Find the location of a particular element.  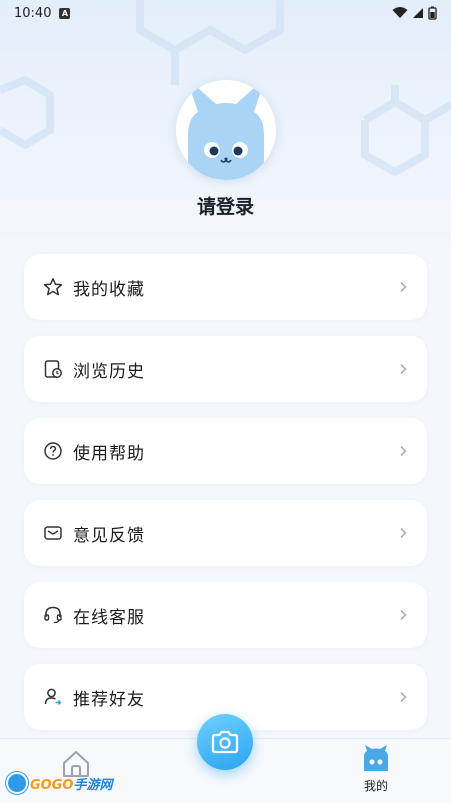

status-time: 10:40 is located at coordinates (33, 13).